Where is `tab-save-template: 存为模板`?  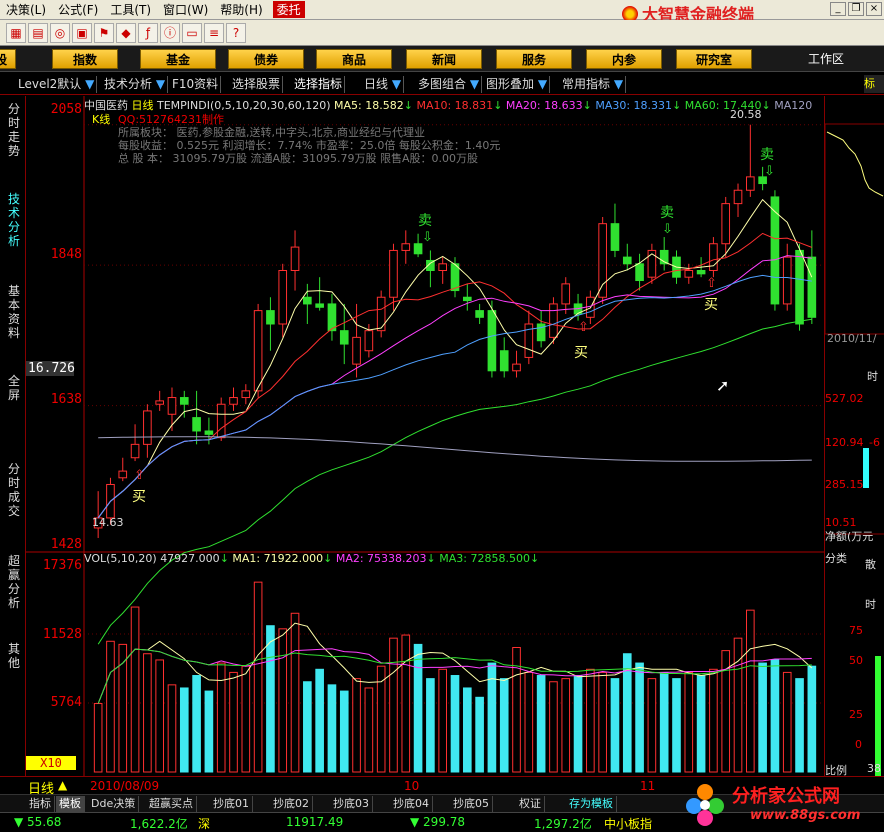 tab-save-template: 存为模板 is located at coordinates (591, 804).